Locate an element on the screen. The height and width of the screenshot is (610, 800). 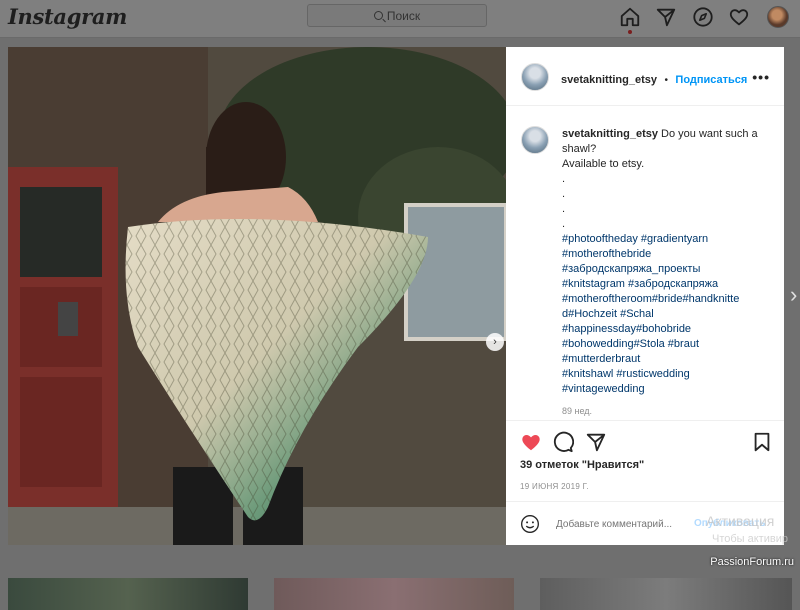
search-placeholder: Поиск is located at coordinates (403, 15).